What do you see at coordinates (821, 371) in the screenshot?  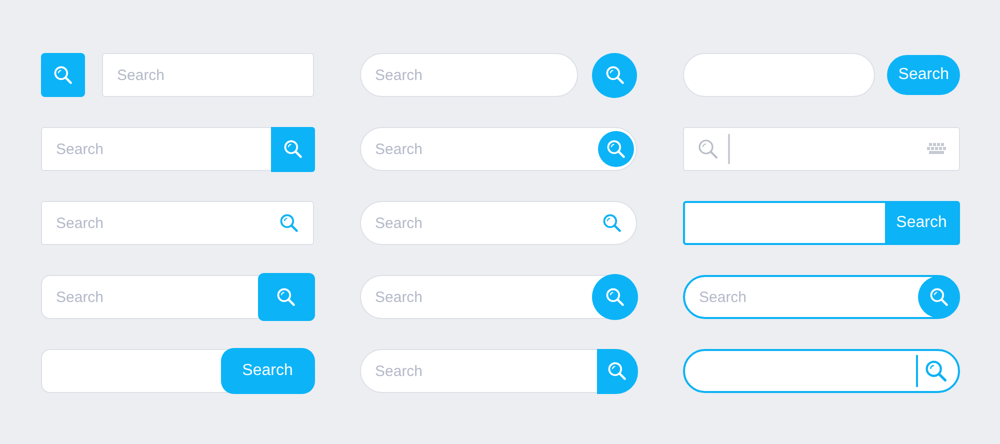 I see `search-bar` at bounding box center [821, 371].